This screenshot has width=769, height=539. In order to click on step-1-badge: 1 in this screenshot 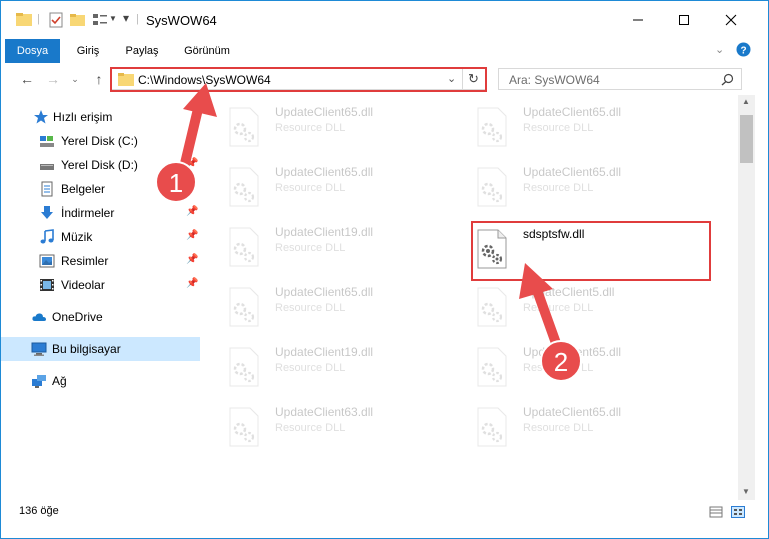, I will do `click(176, 182)`.